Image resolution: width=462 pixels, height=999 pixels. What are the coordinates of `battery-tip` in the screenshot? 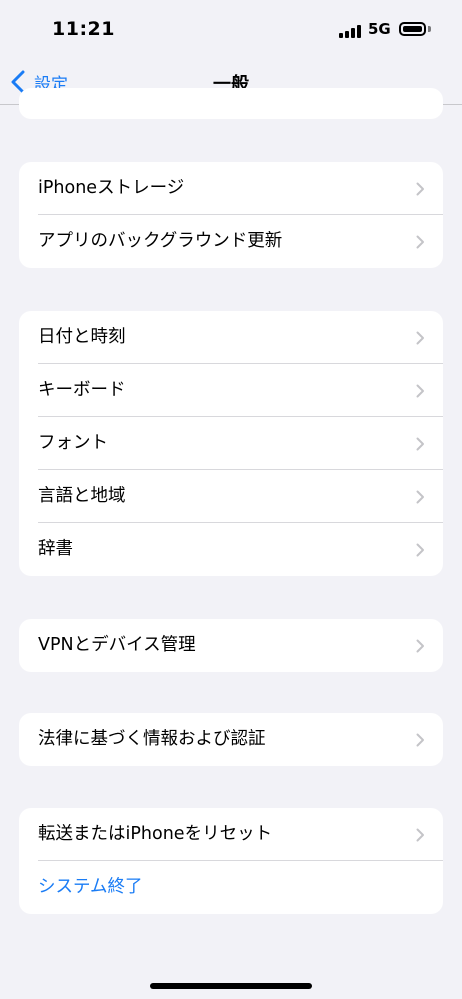 It's located at (429, 29).